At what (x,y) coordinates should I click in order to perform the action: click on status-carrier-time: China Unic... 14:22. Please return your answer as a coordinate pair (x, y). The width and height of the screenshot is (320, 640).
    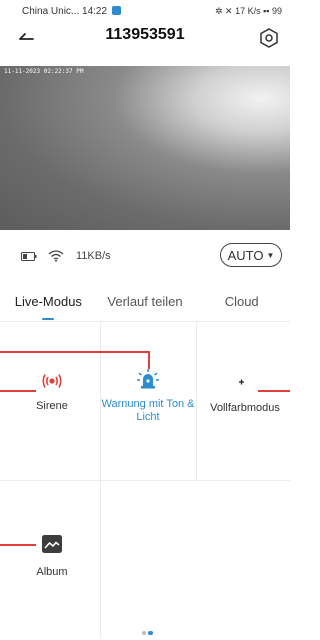
    Looking at the image, I should click on (71, 11).